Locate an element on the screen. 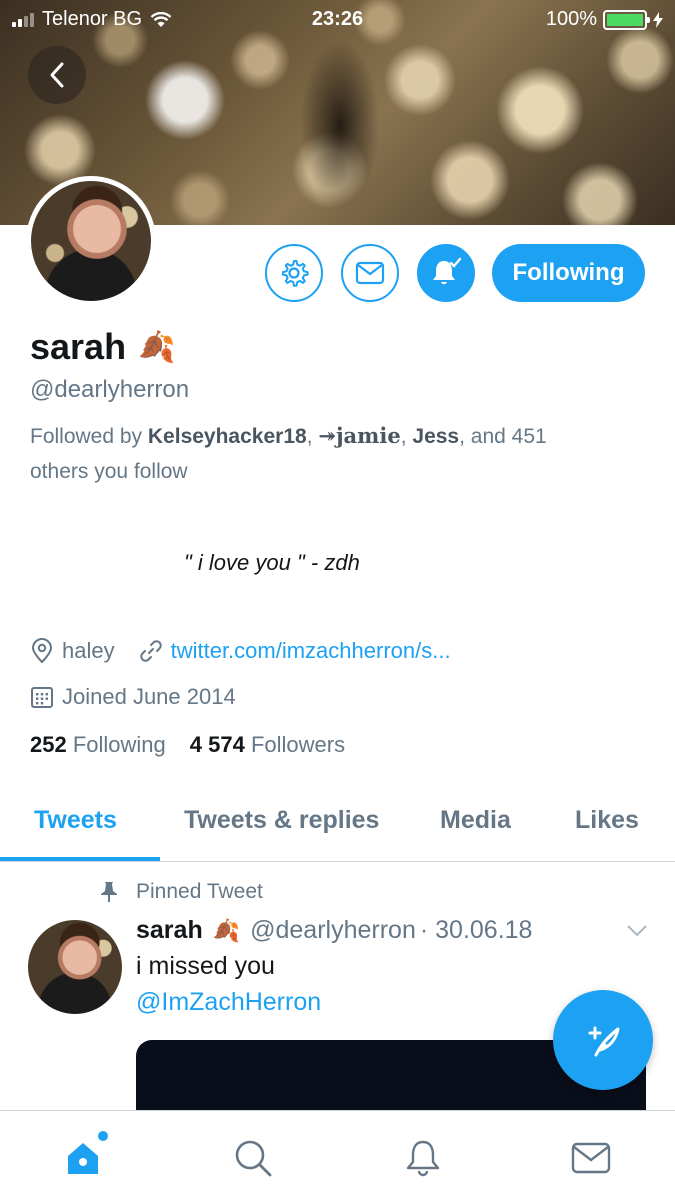  profile-tabs: Tweets Tweets & replies Media Likes is located at coordinates (337, 831).